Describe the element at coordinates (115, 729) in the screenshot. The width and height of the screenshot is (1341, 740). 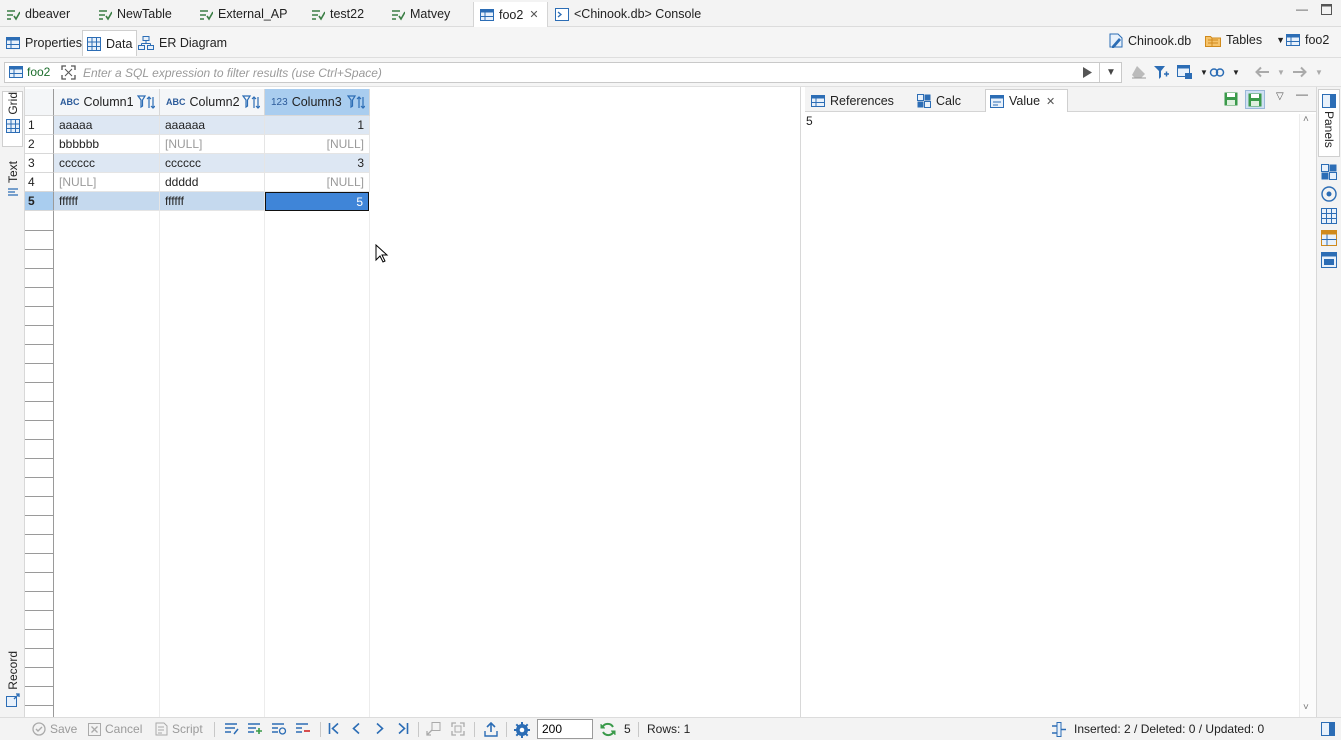
I see `cancel-button: Cancel` at that location.